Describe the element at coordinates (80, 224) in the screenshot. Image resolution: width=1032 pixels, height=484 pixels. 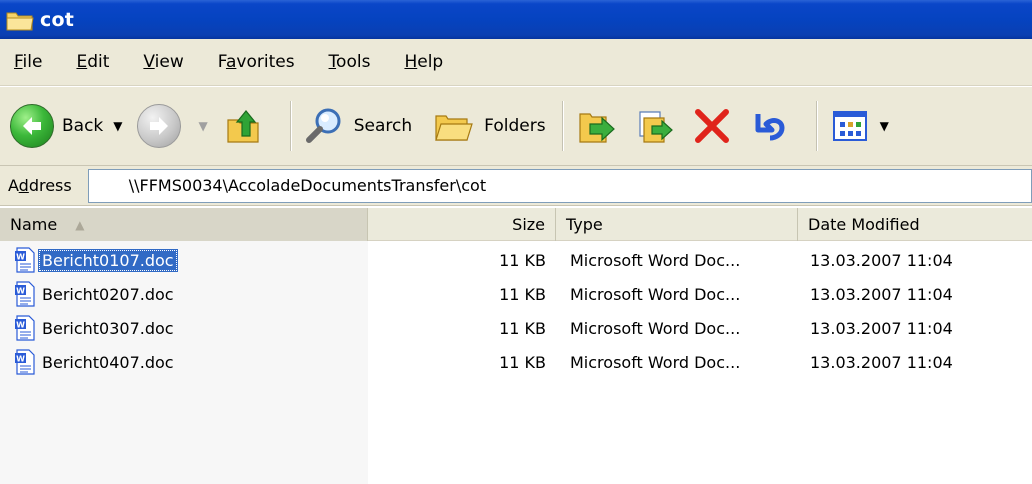
I see `sort-ascending-icon: ▲` at that location.